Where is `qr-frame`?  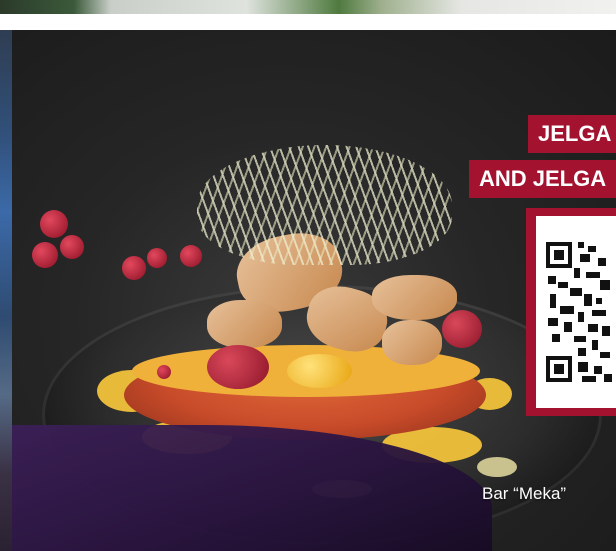
qr-frame is located at coordinates (571, 312).